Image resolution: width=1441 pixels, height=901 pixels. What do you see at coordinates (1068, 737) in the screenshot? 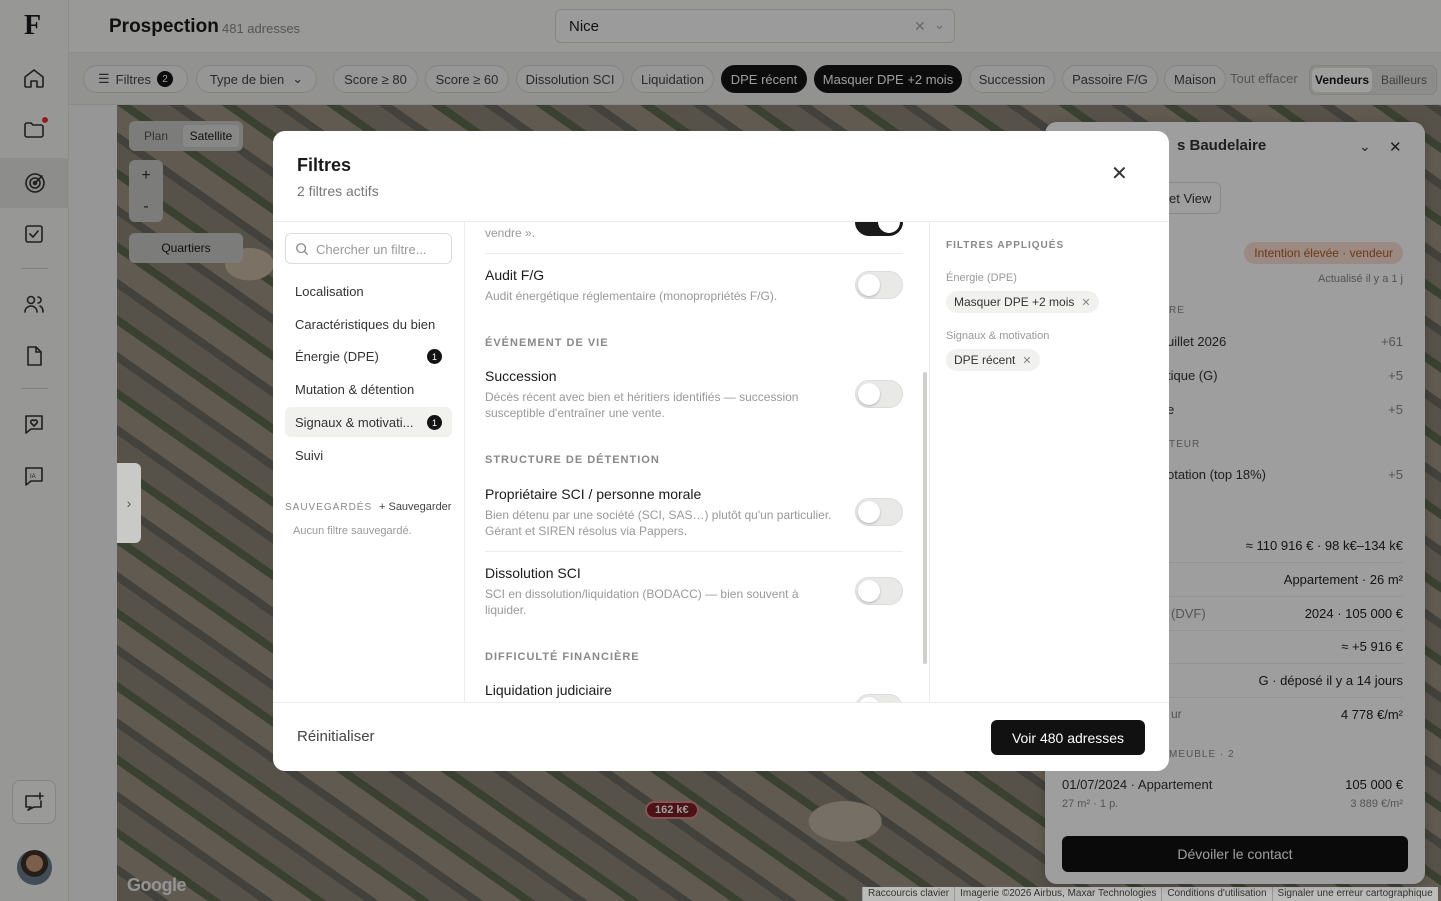
I see `show-results-button: Voir 480 adresses` at bounding box center [1068, 737].